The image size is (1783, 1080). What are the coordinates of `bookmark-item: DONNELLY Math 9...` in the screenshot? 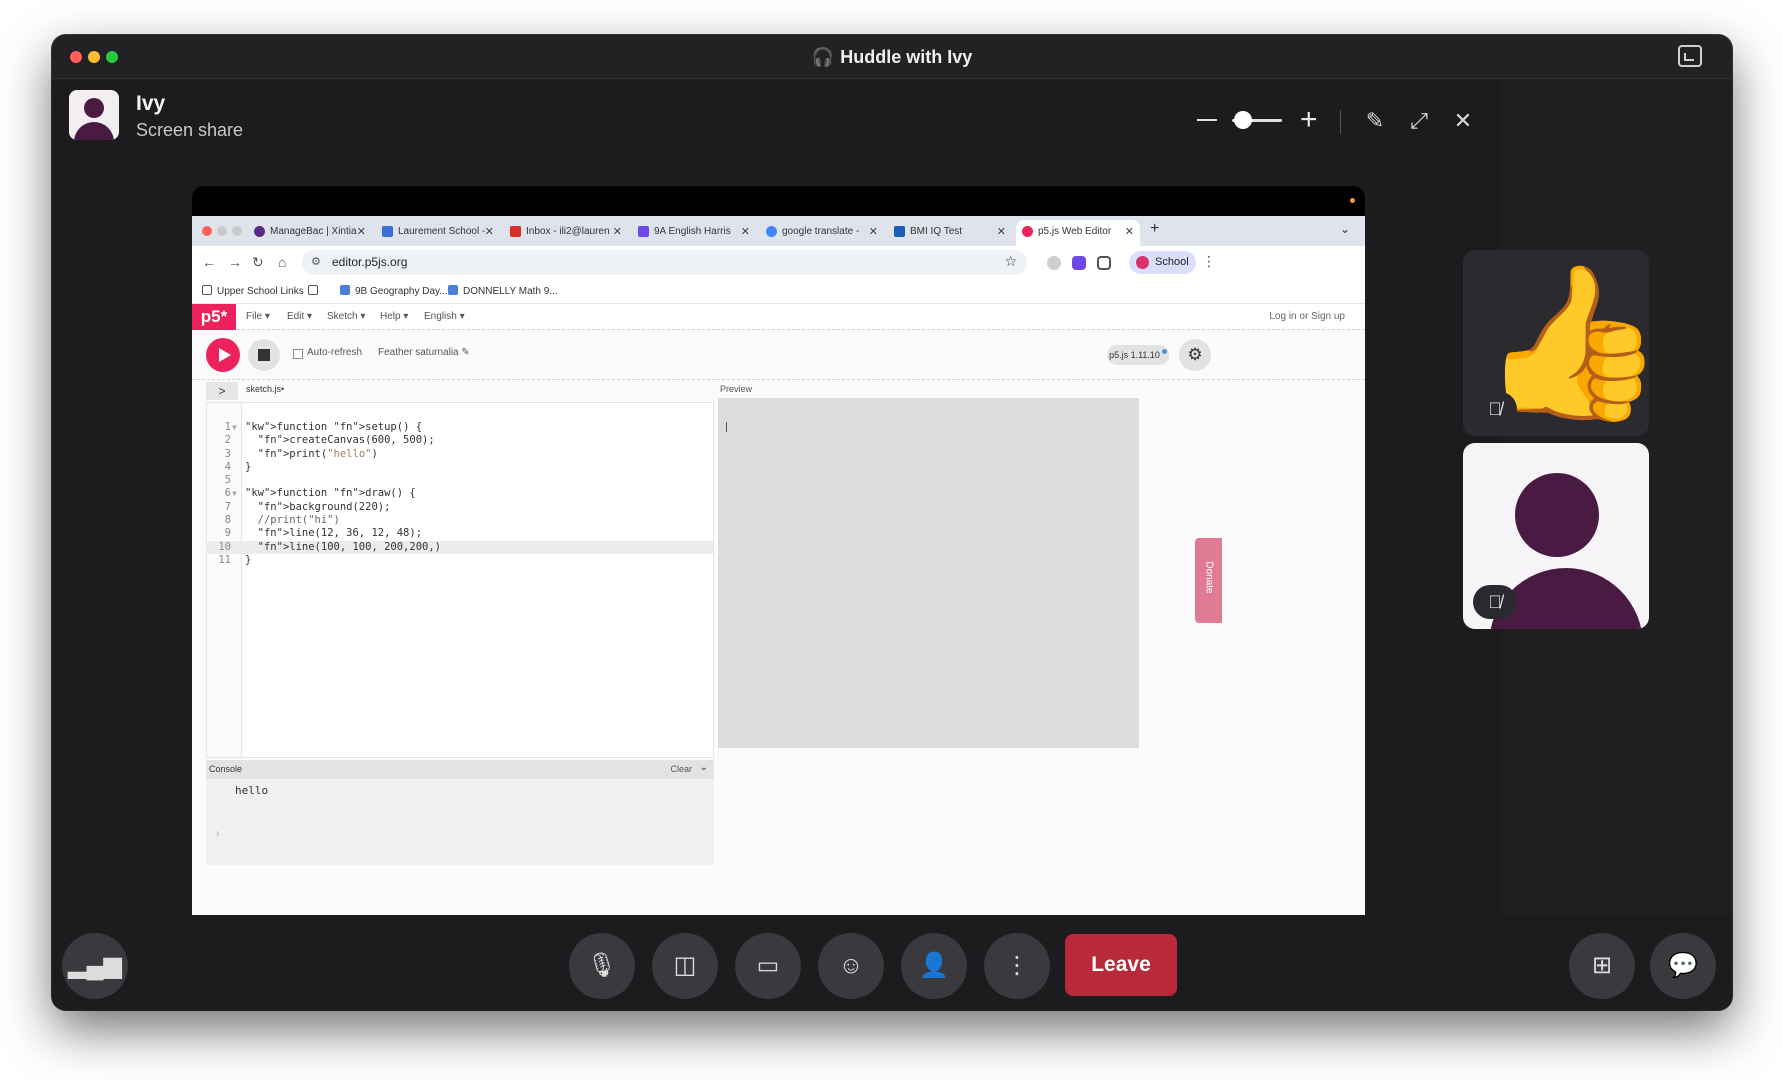 It's located at (503, 291).